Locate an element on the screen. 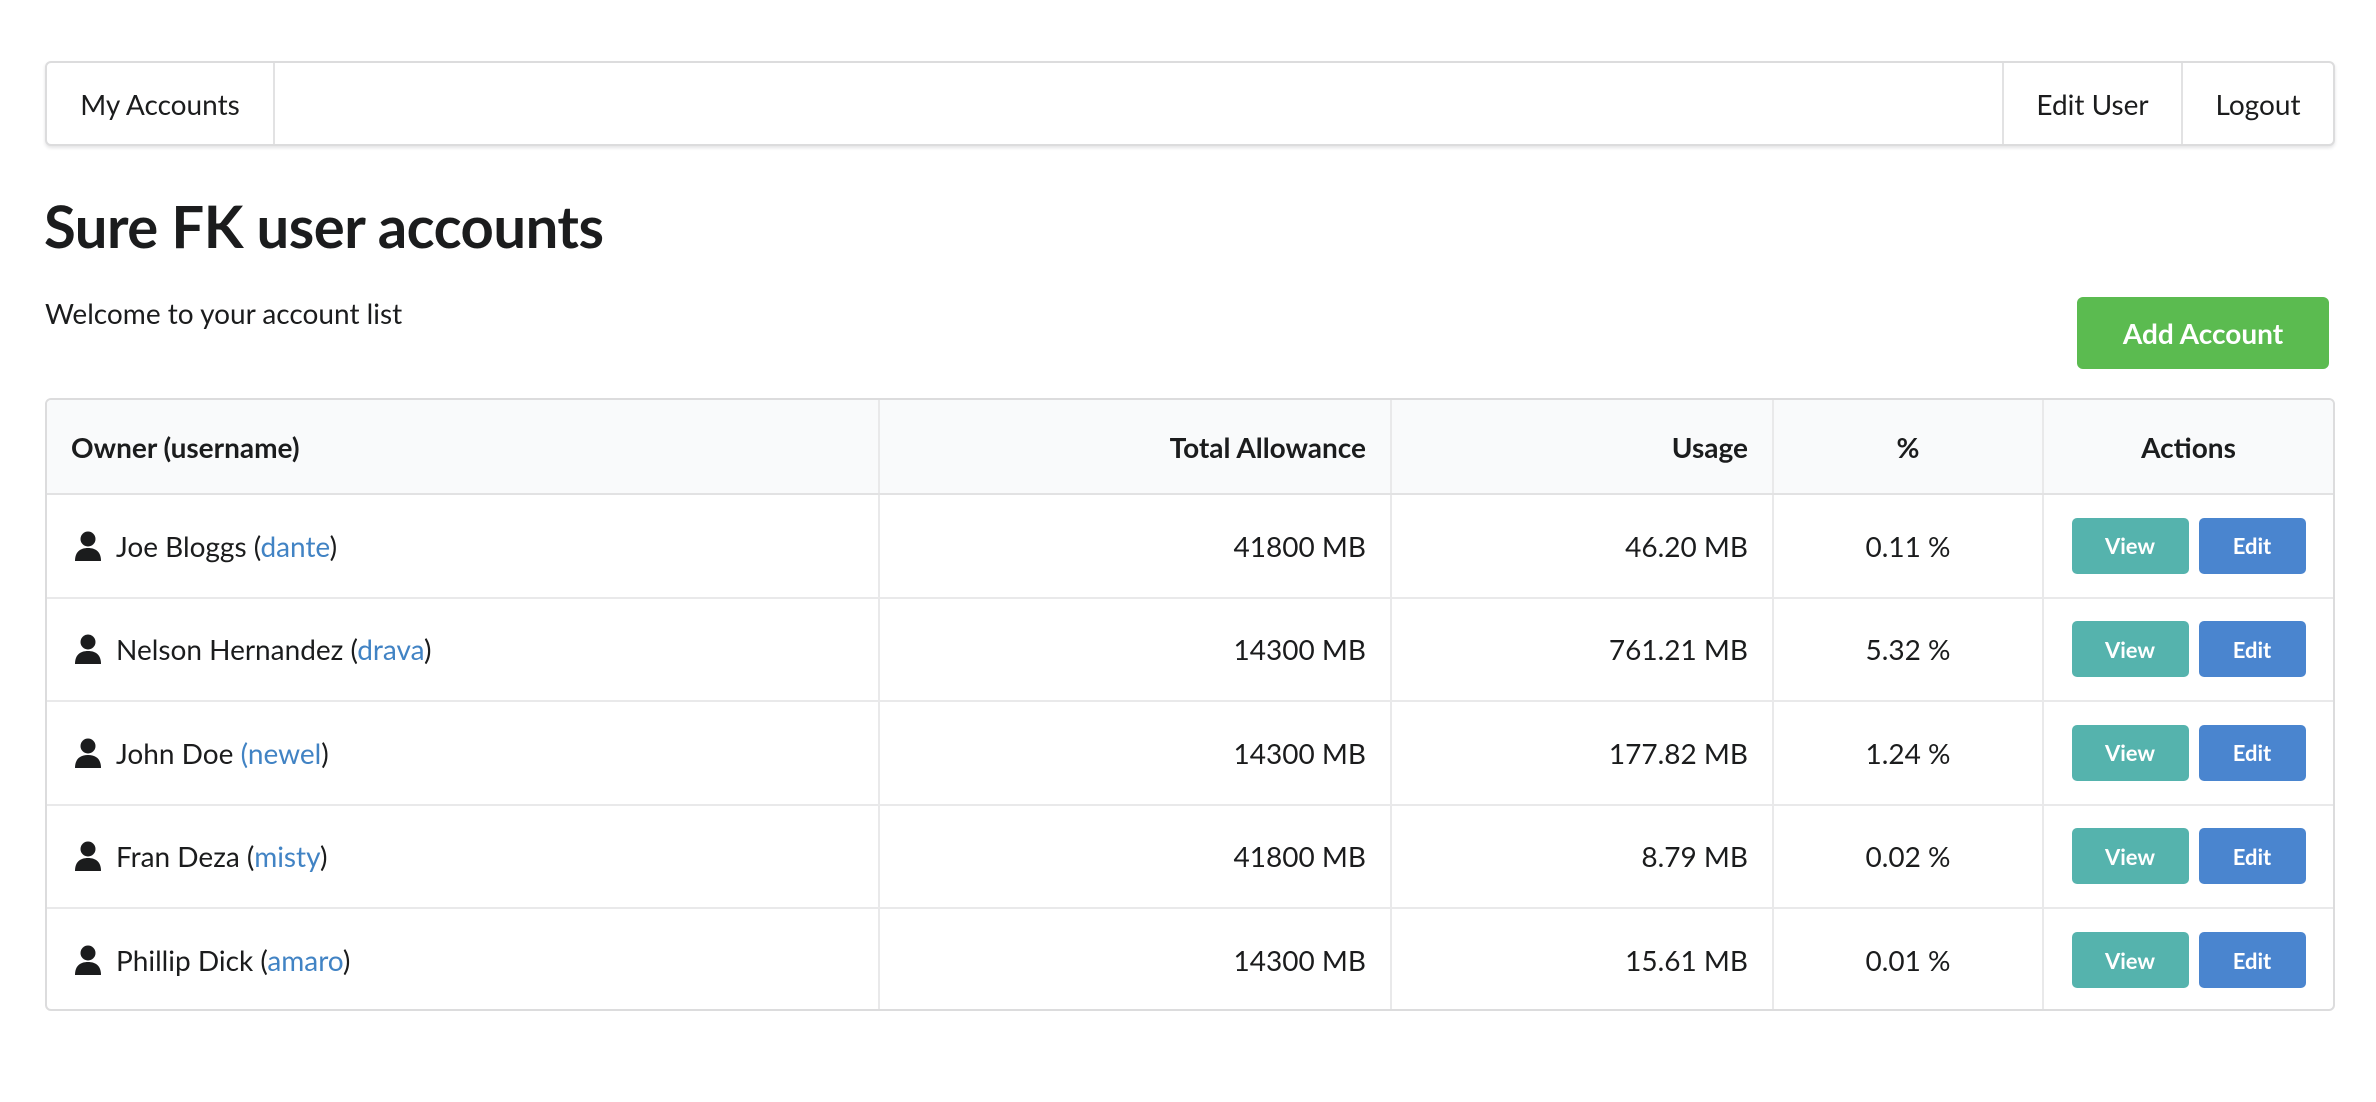  usage-cell: 8.79 MB is located at coordinates (1581, 856).